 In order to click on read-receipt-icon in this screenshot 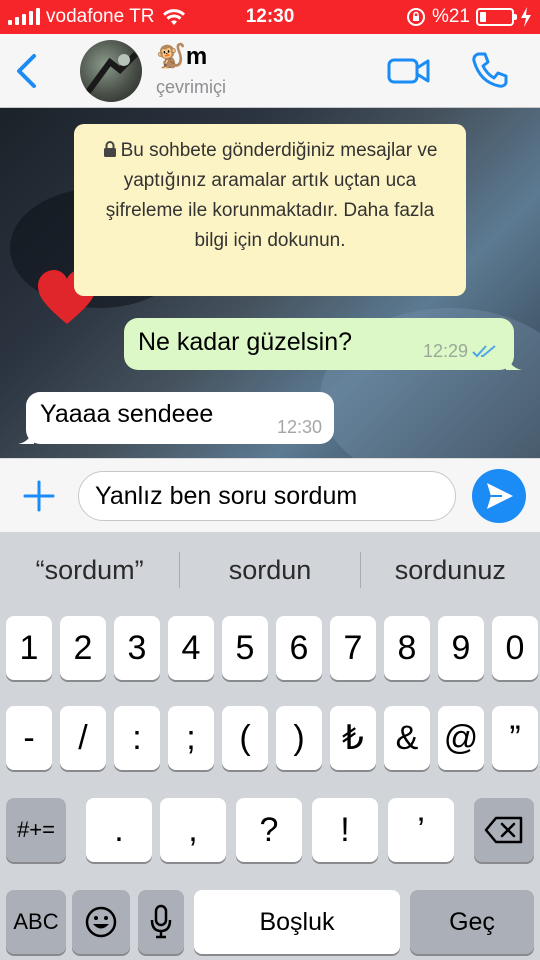, I will do `click(484, 351)`.